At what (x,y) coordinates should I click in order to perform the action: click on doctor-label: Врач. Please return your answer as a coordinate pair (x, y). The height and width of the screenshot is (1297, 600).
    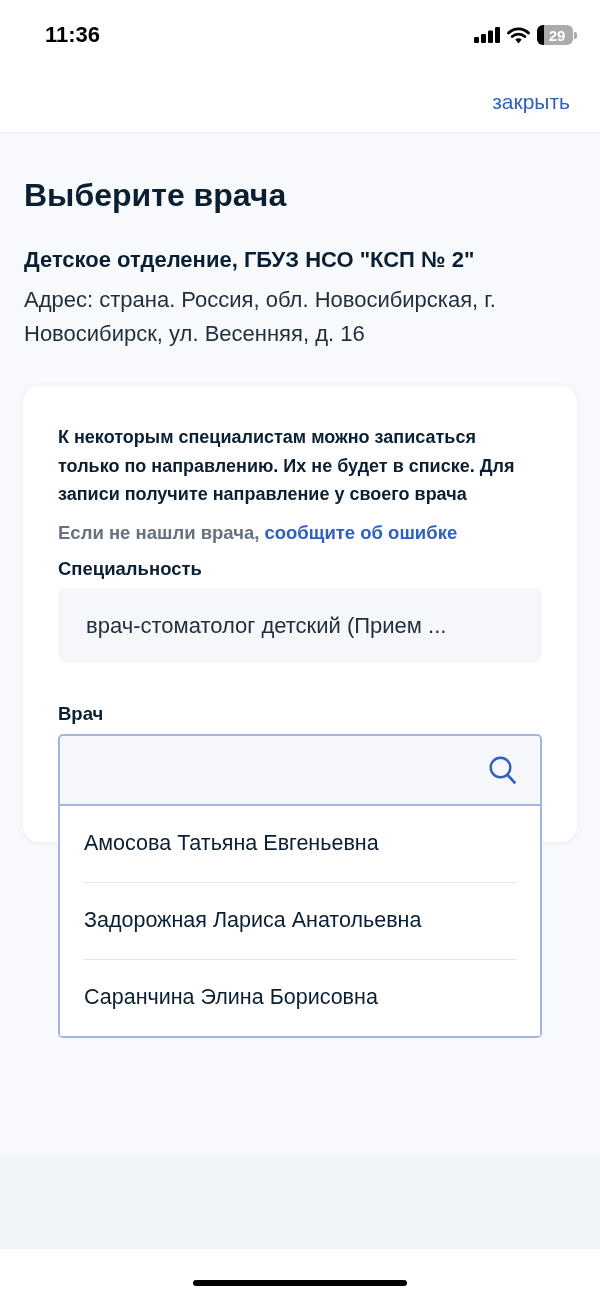
    Looking at the image, I should click on (81, 713).